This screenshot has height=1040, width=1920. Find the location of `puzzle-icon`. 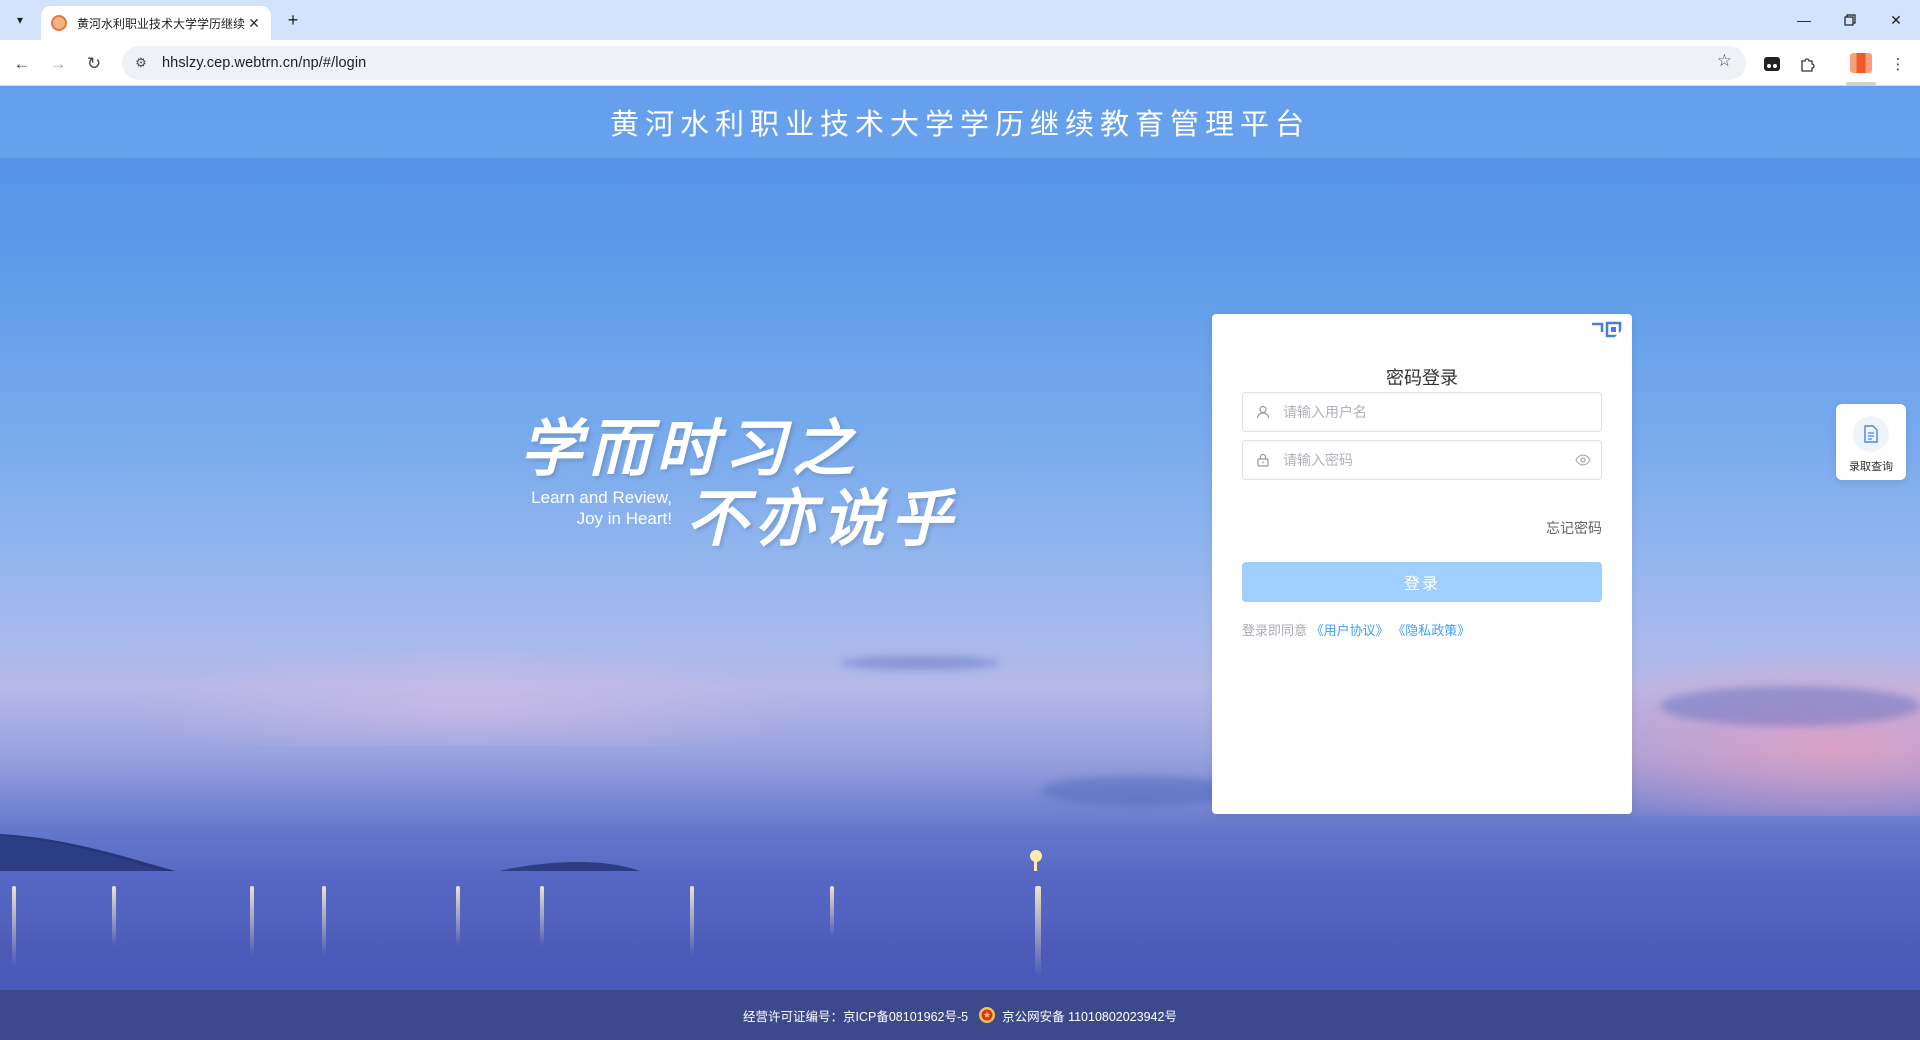

puzzle-icon is located at coordinates (1808, 65).